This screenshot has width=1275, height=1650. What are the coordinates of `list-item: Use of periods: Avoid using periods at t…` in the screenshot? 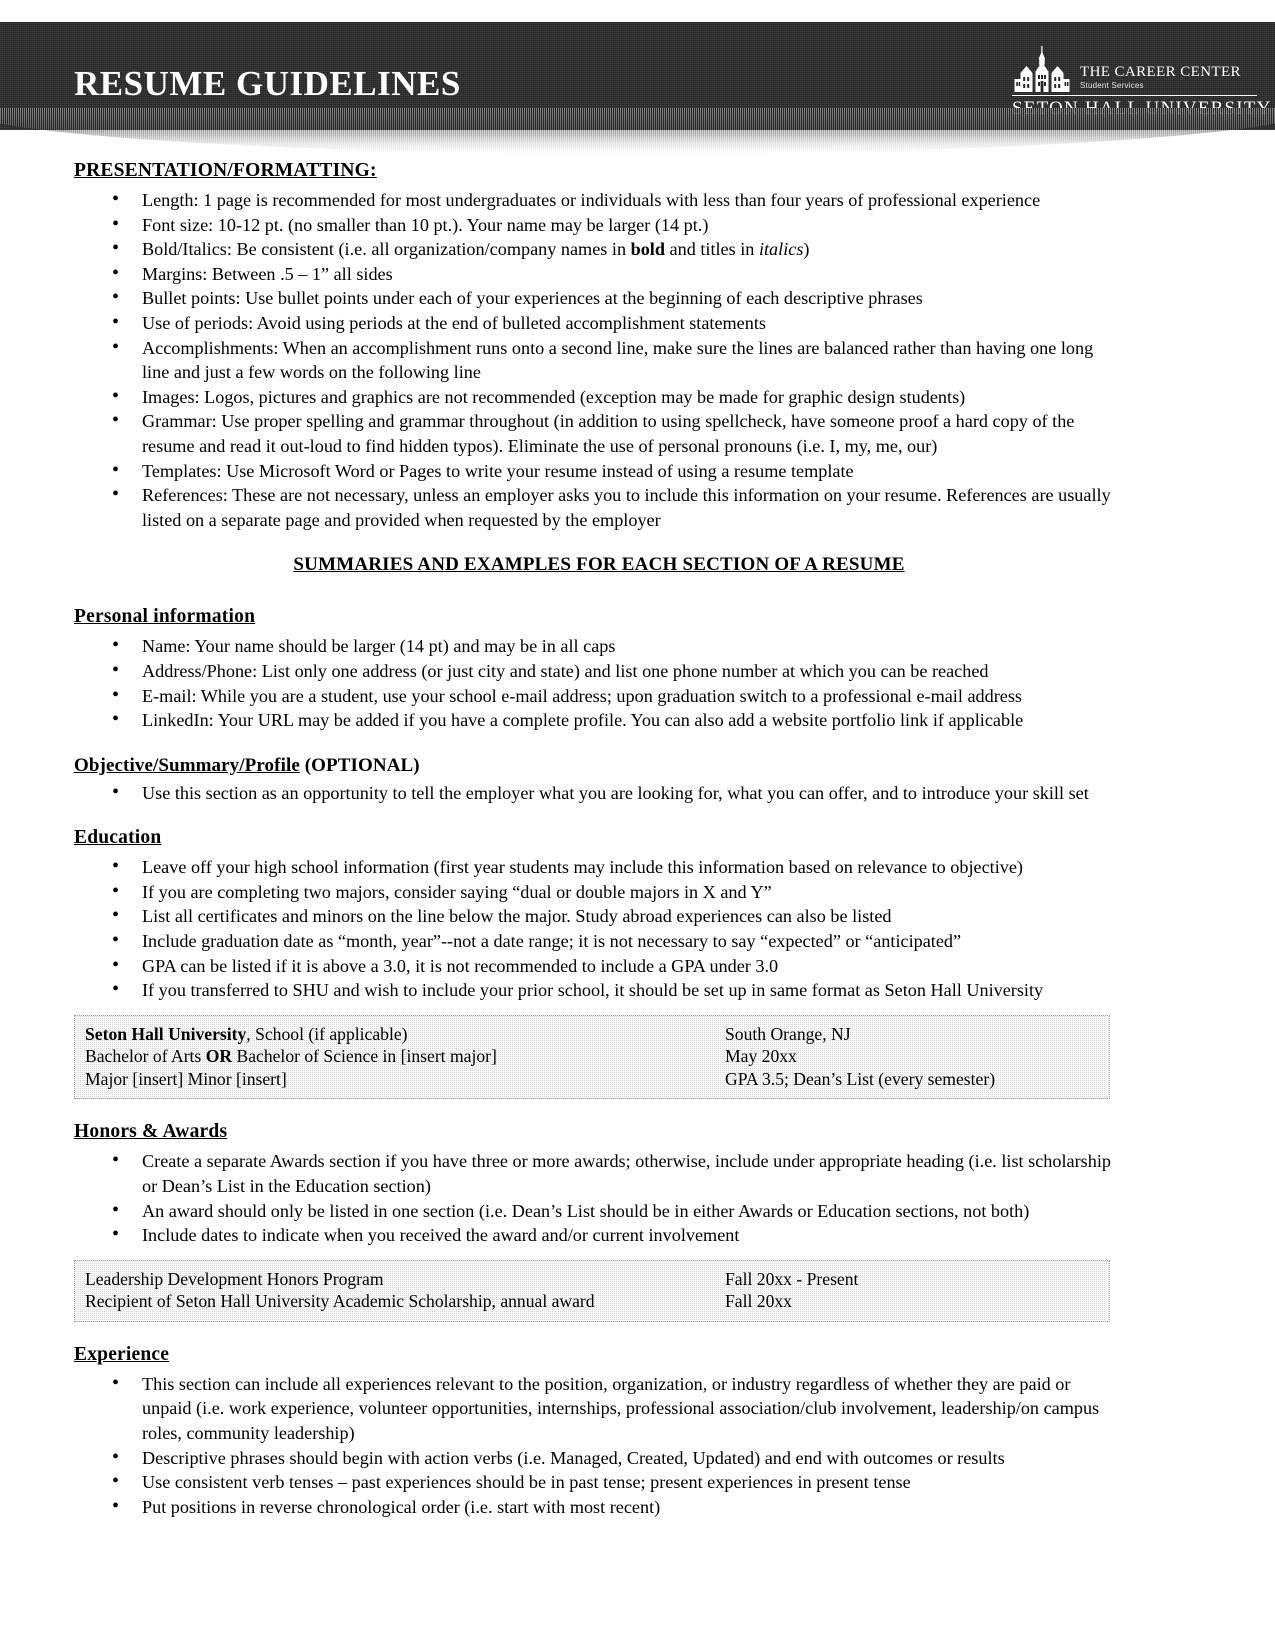 It's located at (599, 323).